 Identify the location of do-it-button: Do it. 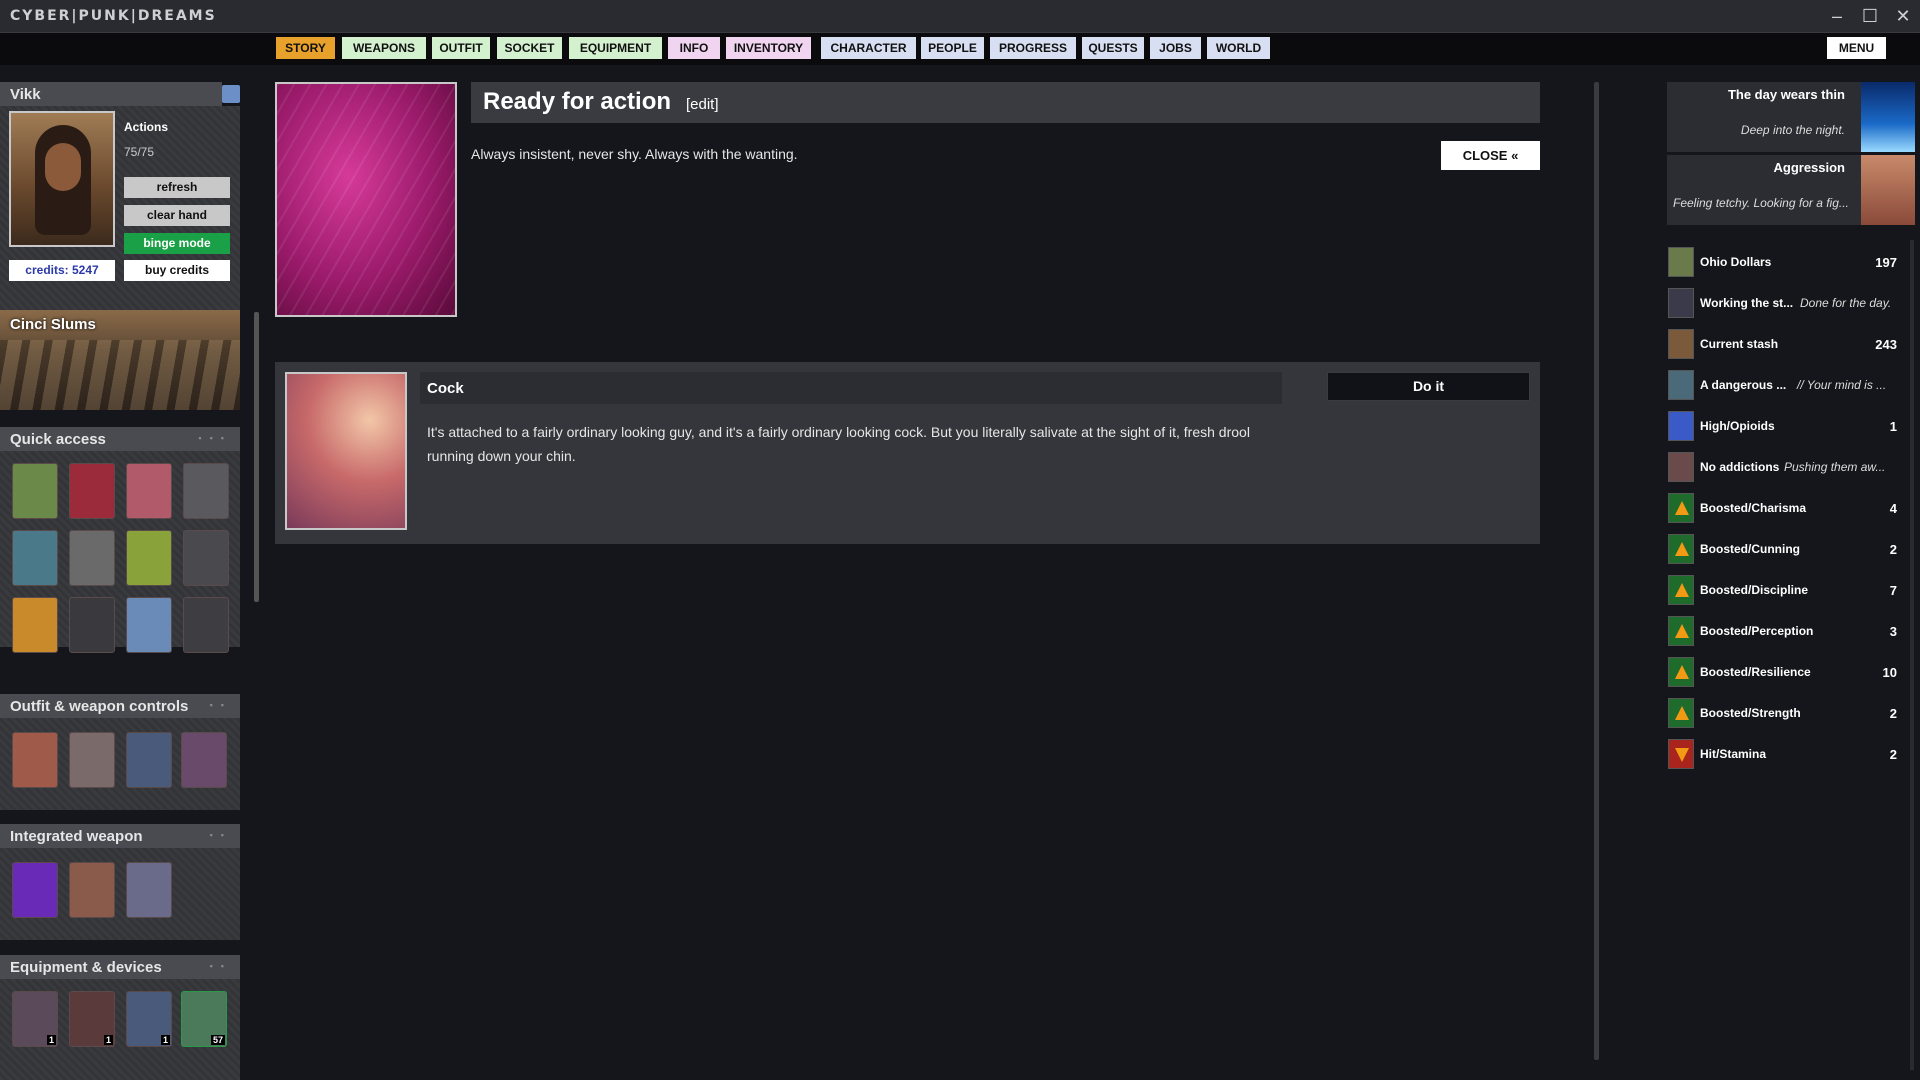
(1428, 386).